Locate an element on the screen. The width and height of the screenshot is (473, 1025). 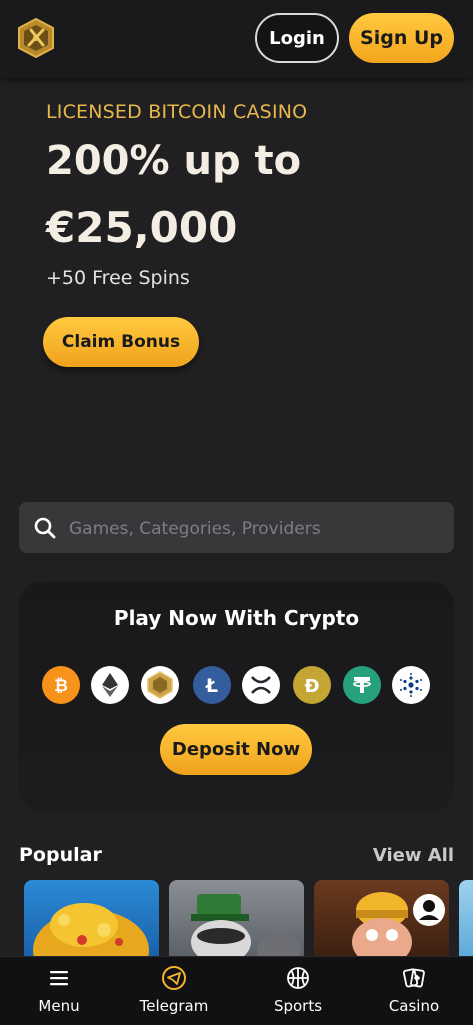
hero-subline: +50 Free Spins is located at coordinates (118, 278).